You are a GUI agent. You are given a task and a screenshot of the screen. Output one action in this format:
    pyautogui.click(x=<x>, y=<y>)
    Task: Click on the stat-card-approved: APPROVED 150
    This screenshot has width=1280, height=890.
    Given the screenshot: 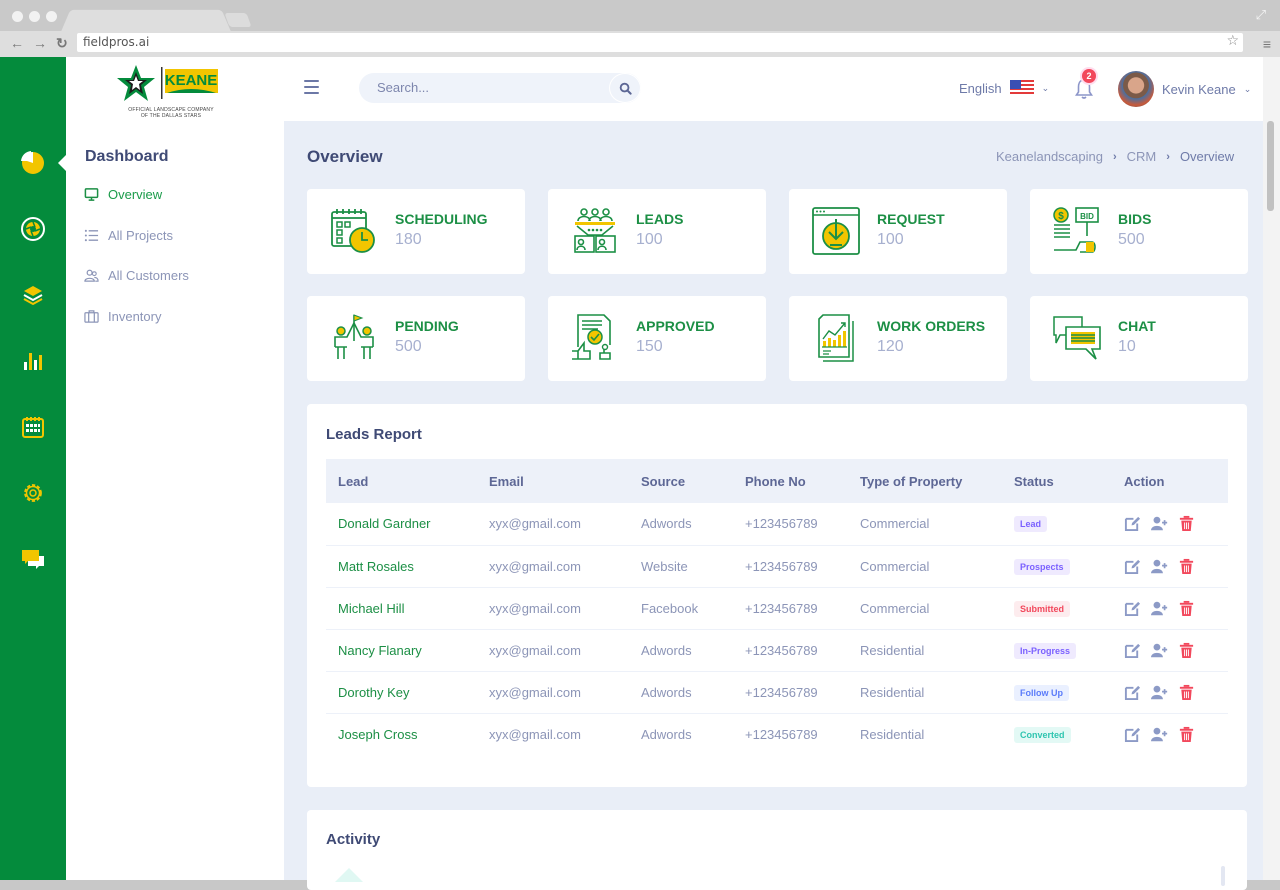 What is the action you would take?
    pyautogui.click(x=657, y=338)
    